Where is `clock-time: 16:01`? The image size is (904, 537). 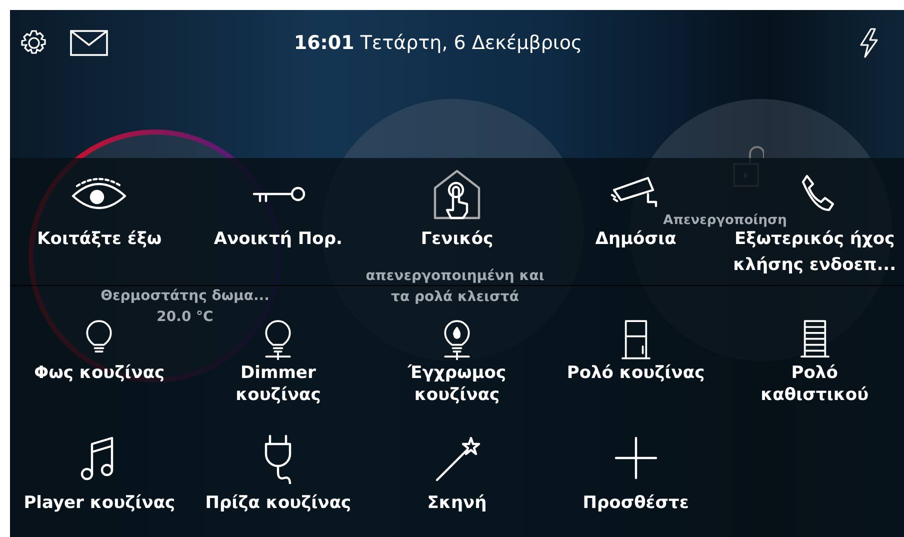 clock-time: 16:01 is located at coordinates (324, 43).